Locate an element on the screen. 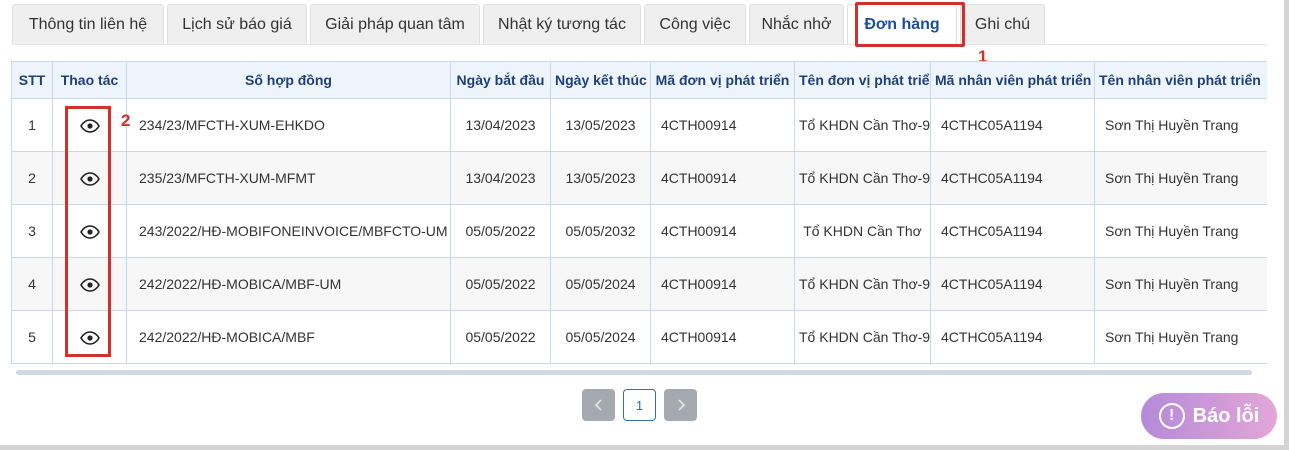 Image resolution: width=1289 pixels, height=450 pixels. header-actions: Thao tác is located at coordinates (89, 80).